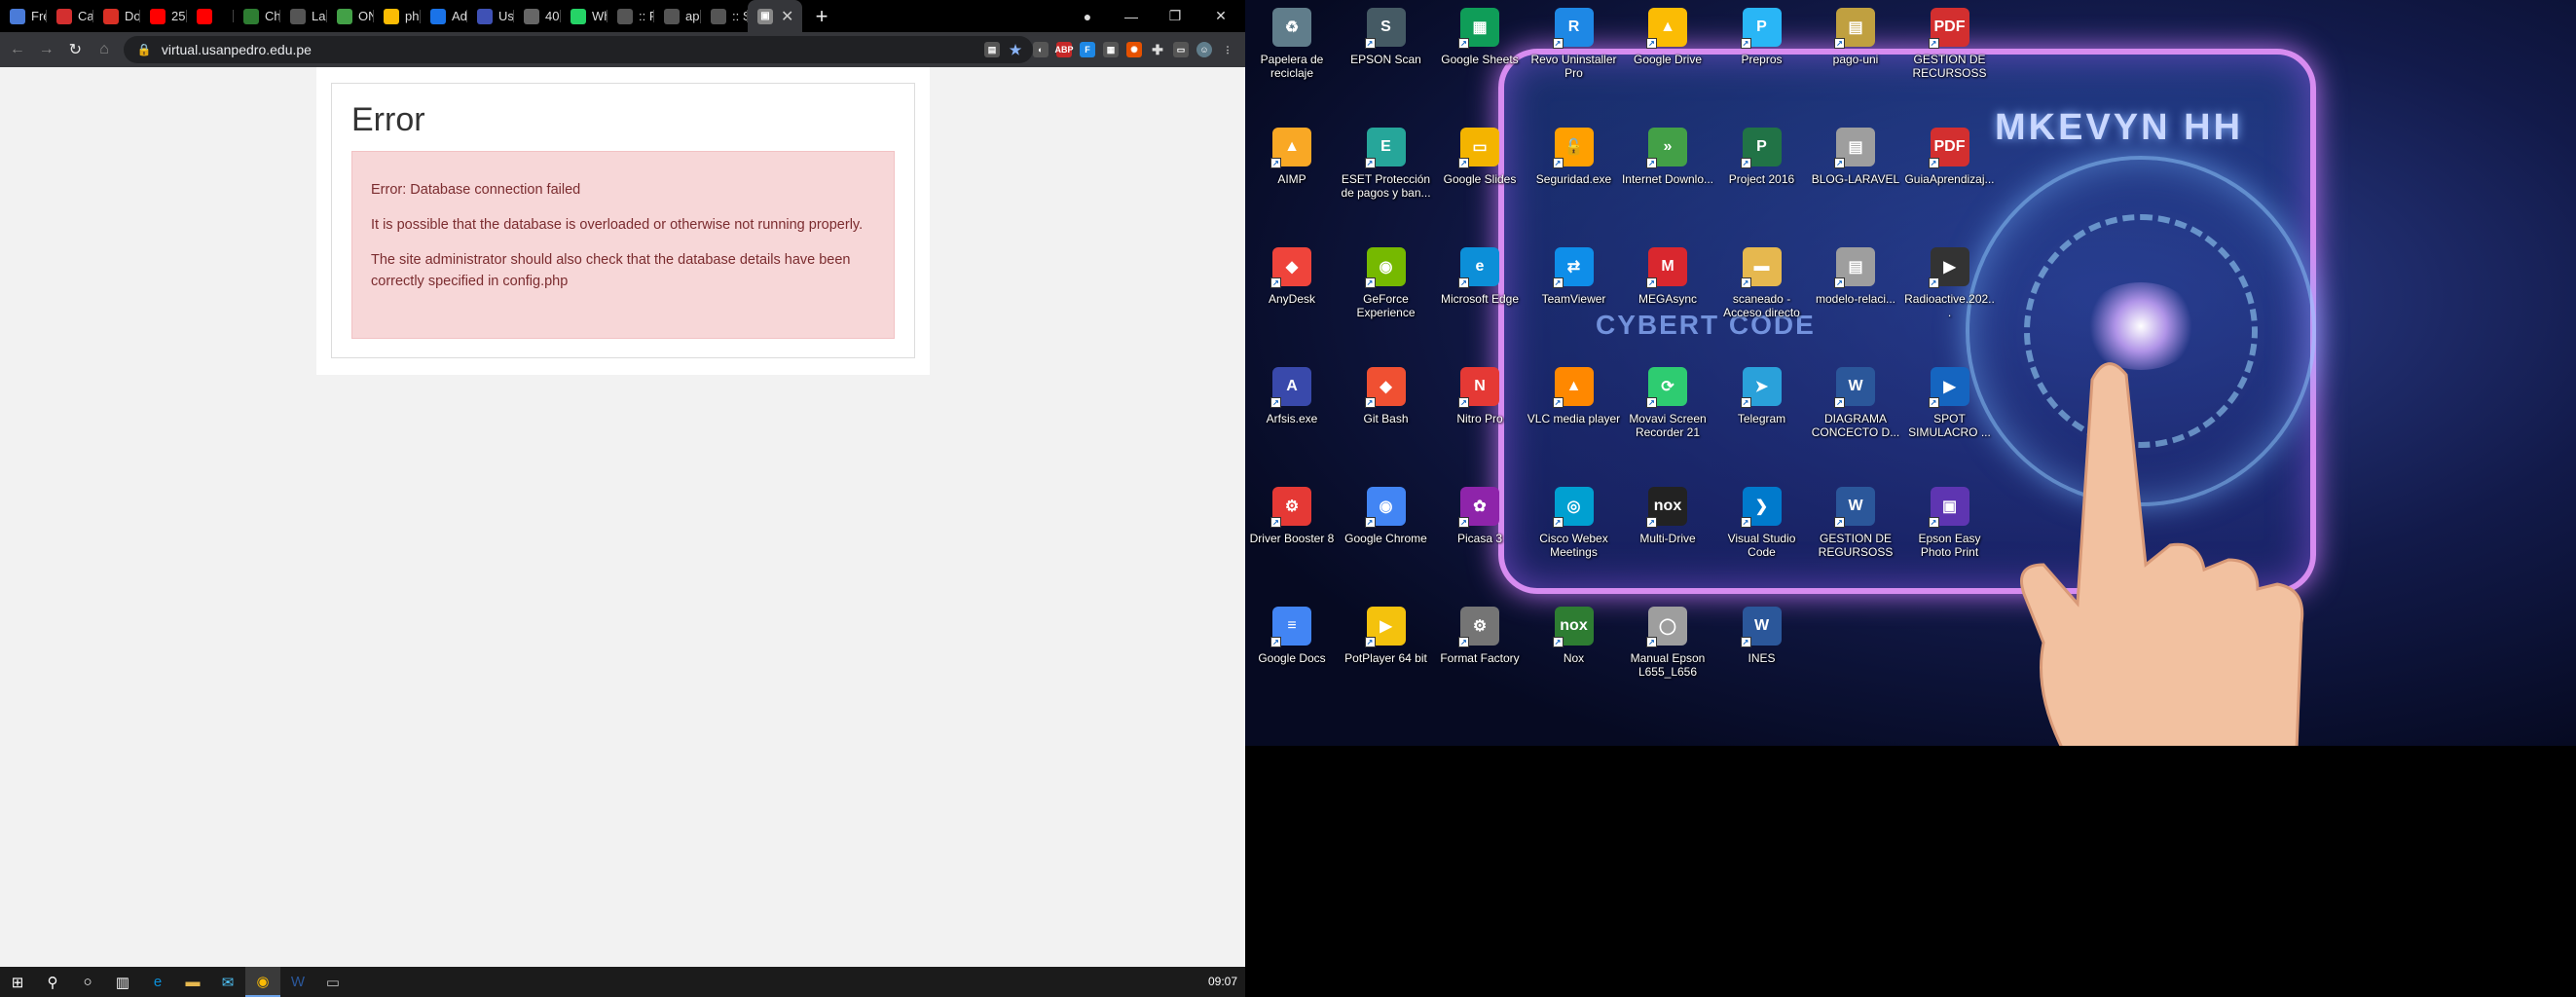 Image resolution: width=2576 pixels, height=997 pixels. Describe the element at coordinates (1480, 652) in the screenshot. I see `desktop-icon: ⚙ ↗ Format Factory` at that location.